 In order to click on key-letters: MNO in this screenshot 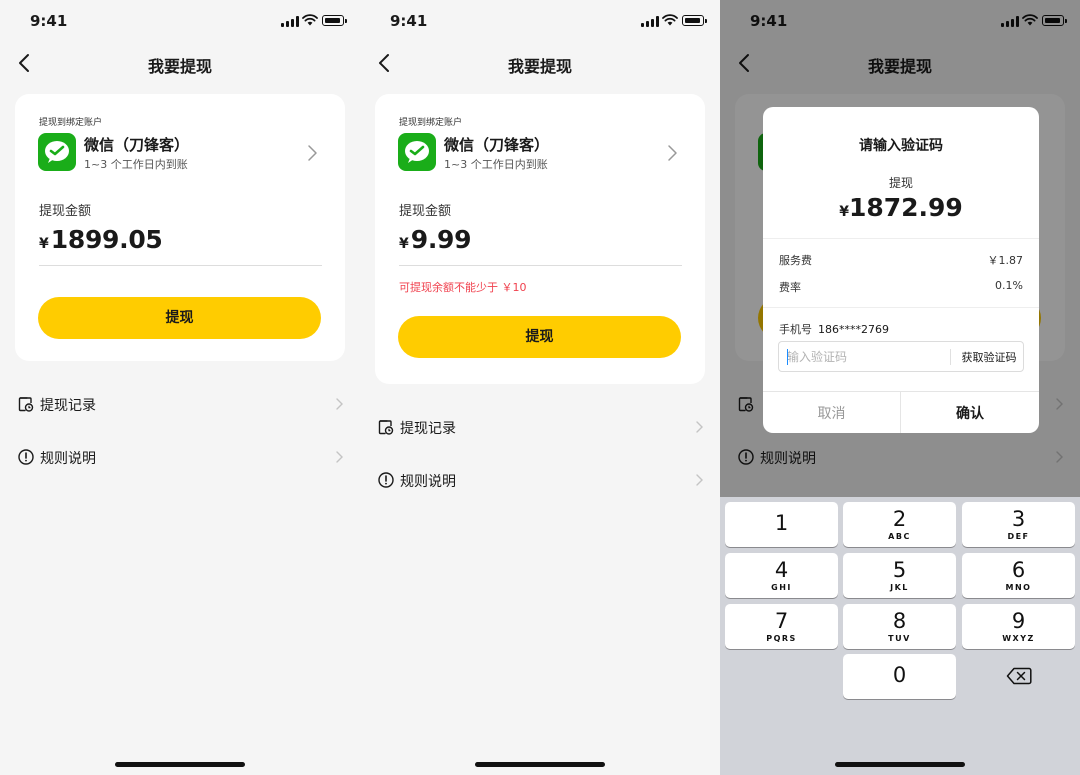, I will do `click(1018, 587)`.